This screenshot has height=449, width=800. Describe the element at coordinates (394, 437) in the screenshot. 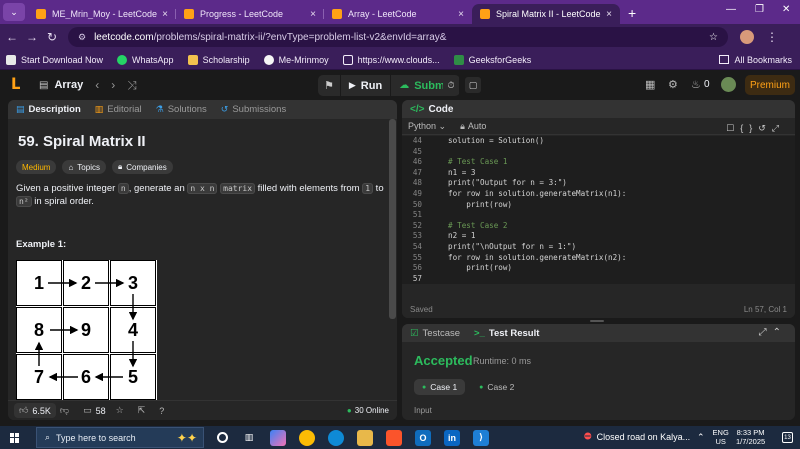

I see `brave-icon` at that location.